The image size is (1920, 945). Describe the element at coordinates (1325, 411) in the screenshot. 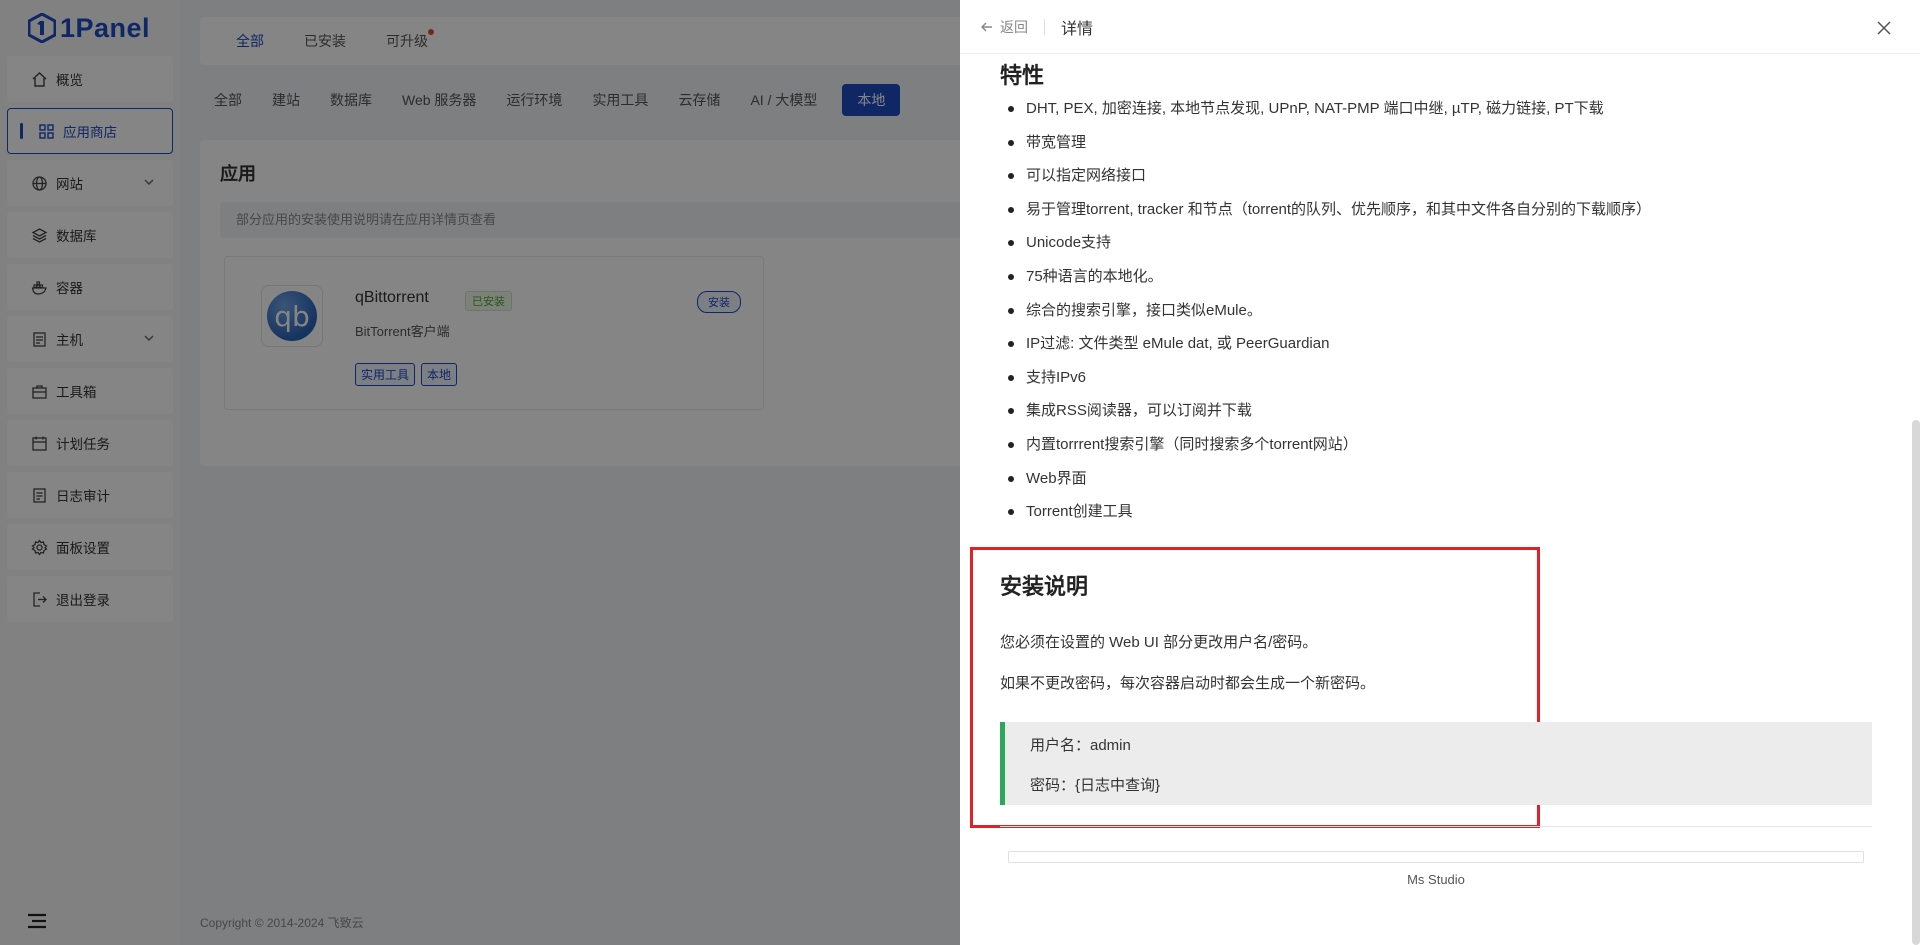

I see `list-item: 集成RSS阅读器，可以订阅并下载` at that location.